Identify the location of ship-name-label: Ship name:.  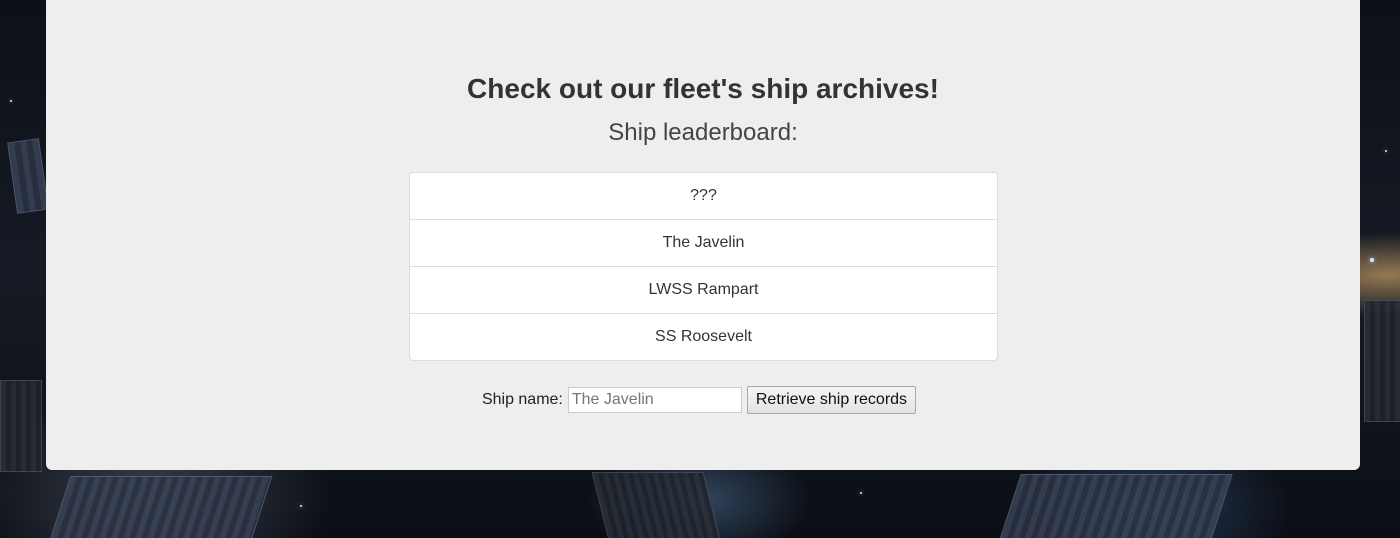
(522, 399).